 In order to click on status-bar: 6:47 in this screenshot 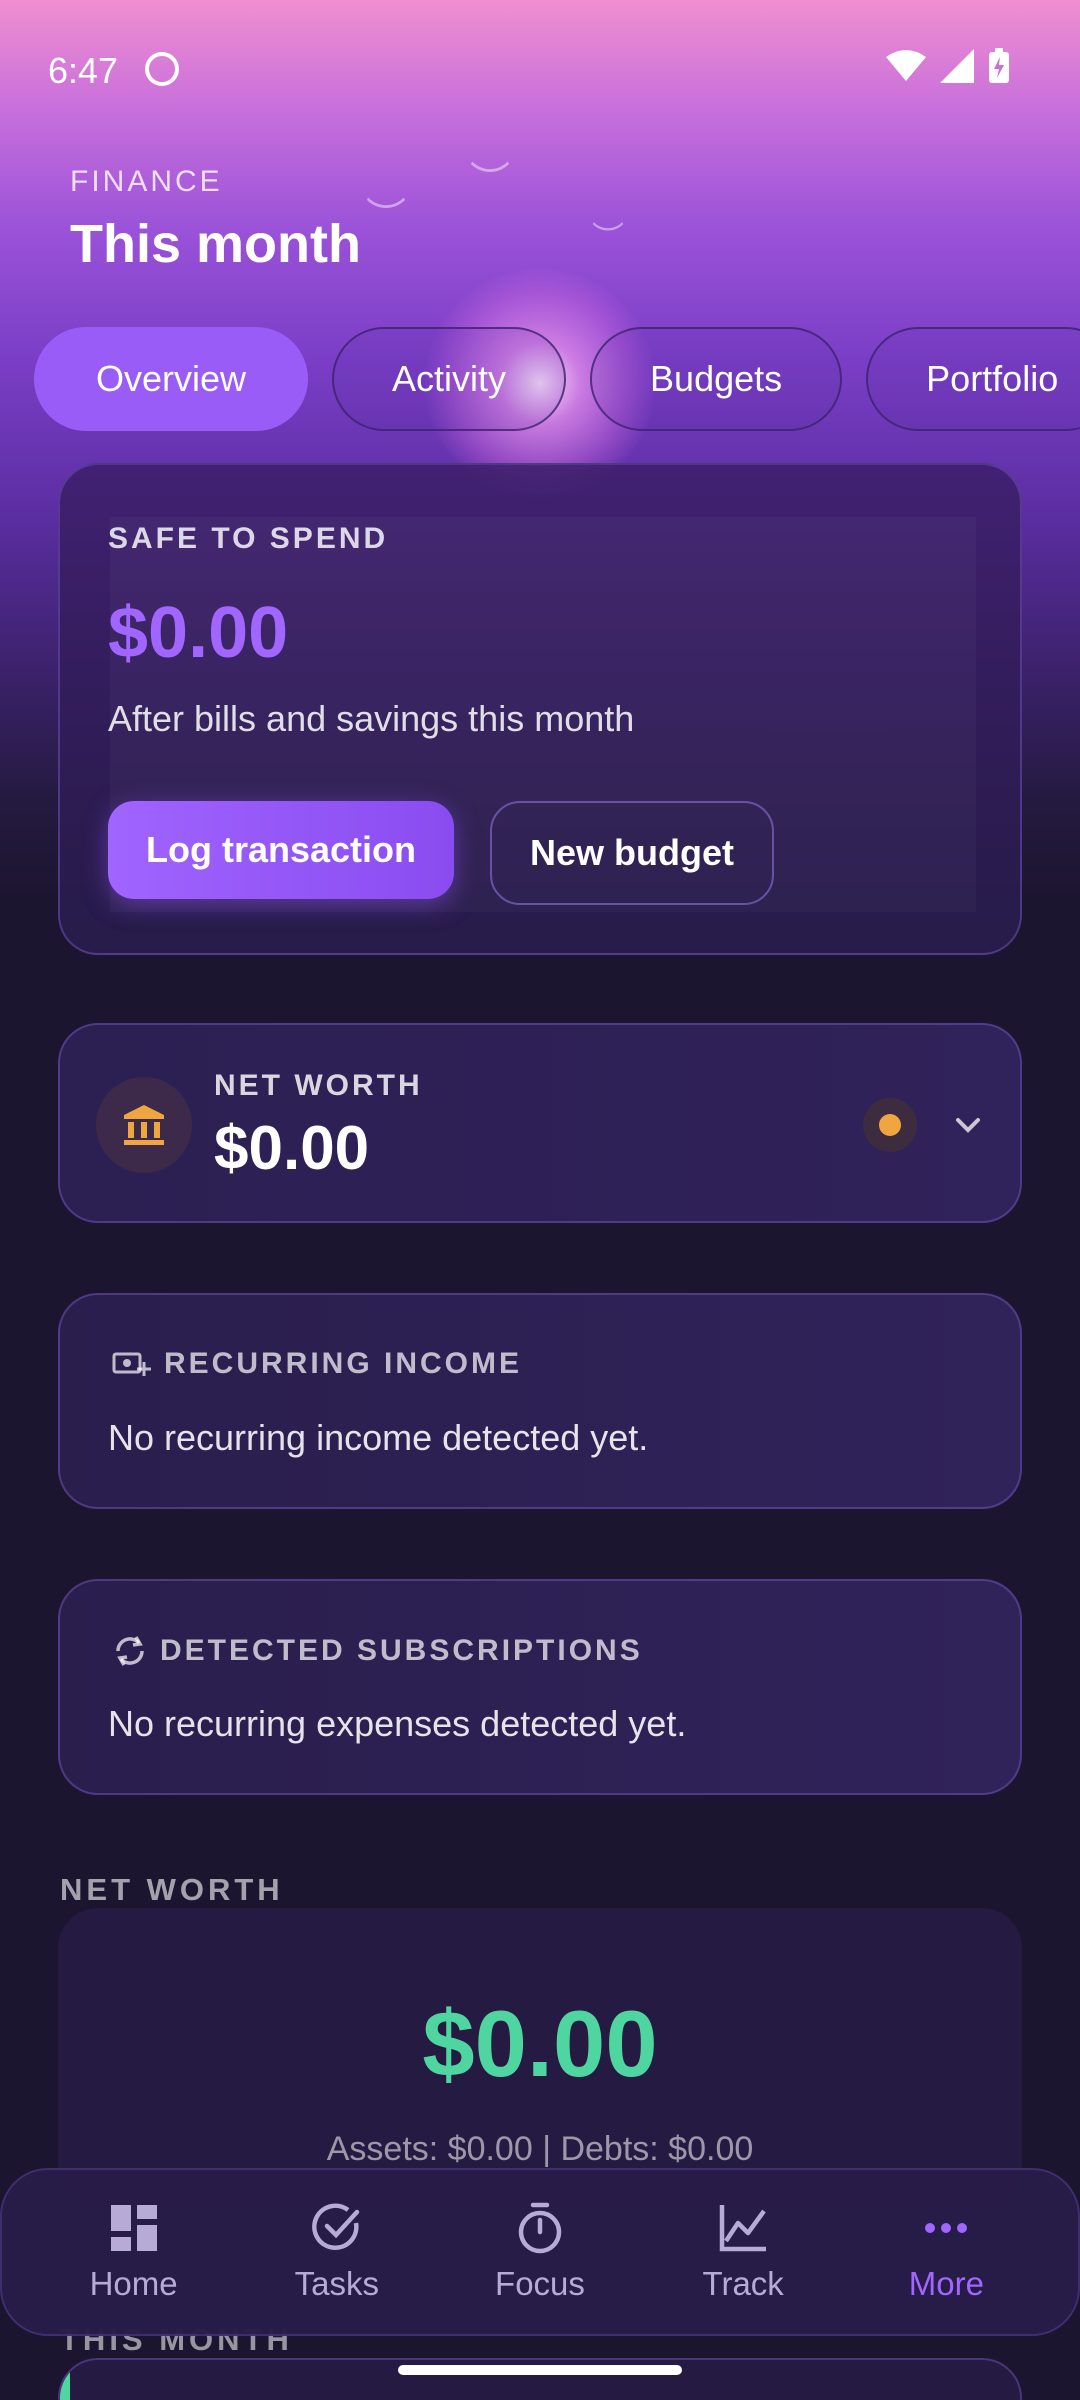, I will do `click(540, 70)`.